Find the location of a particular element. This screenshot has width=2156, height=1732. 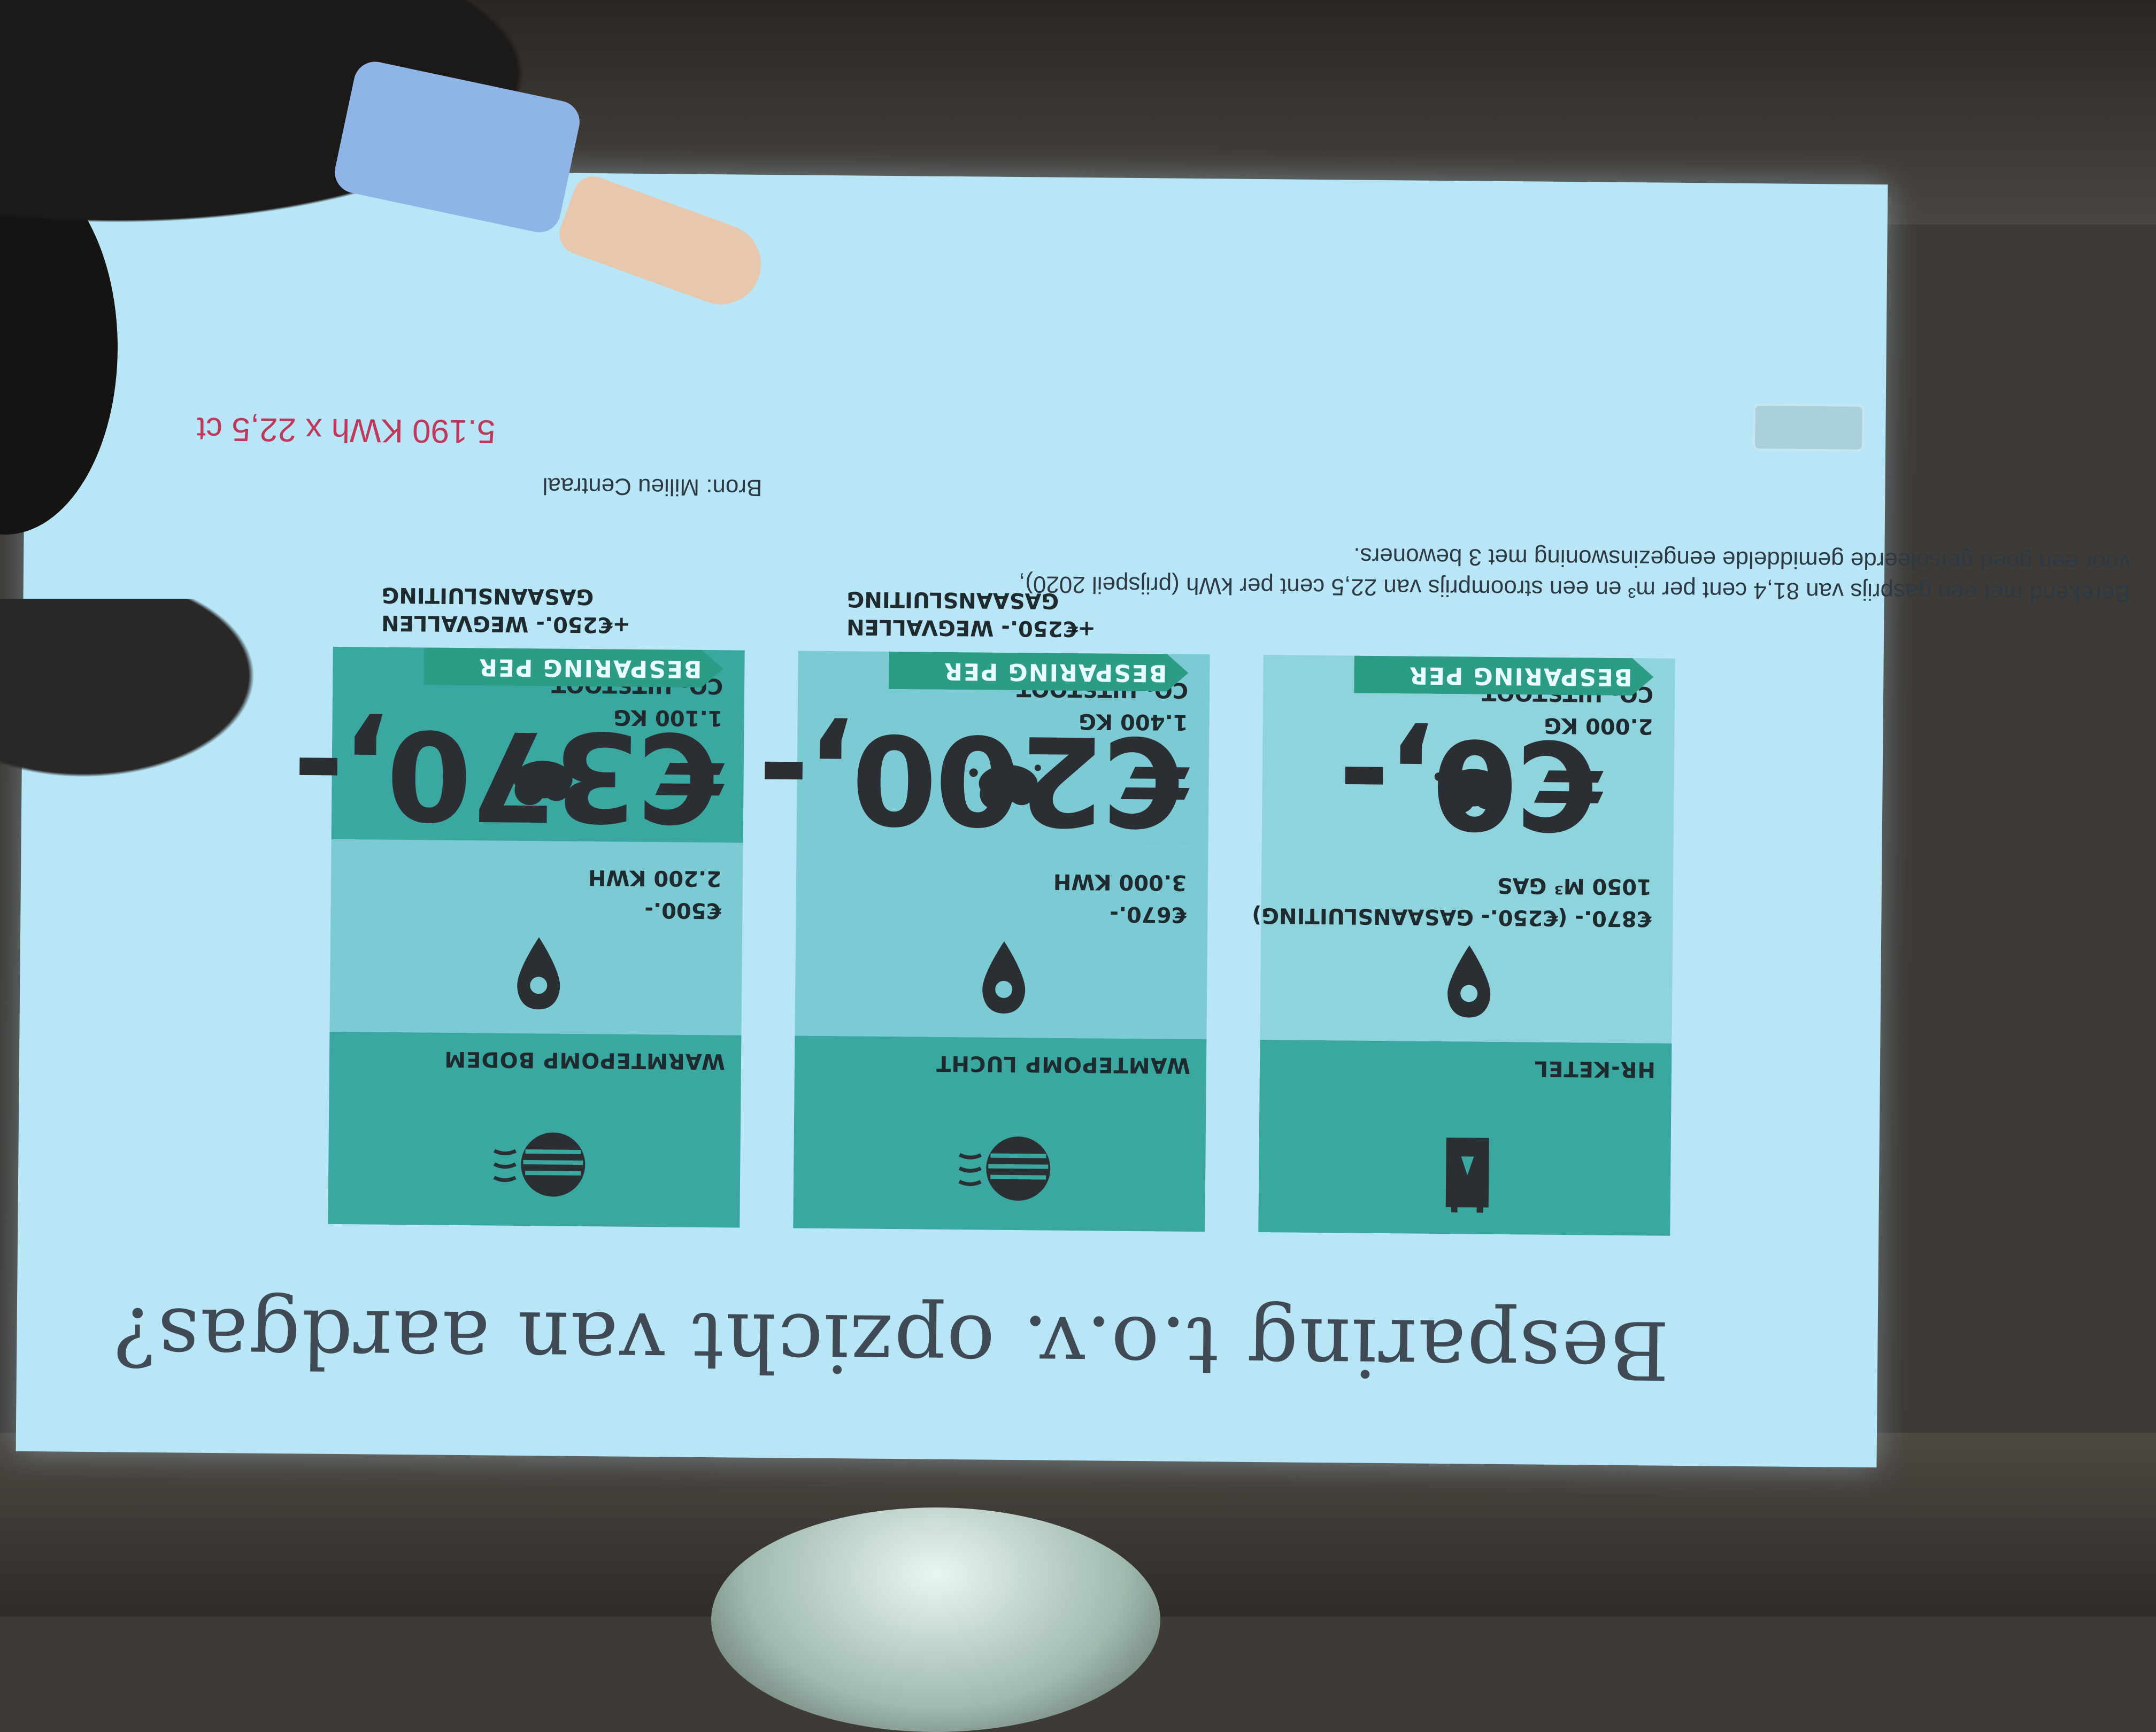

cost-value: €500.- is located at coordinates (682, 910).